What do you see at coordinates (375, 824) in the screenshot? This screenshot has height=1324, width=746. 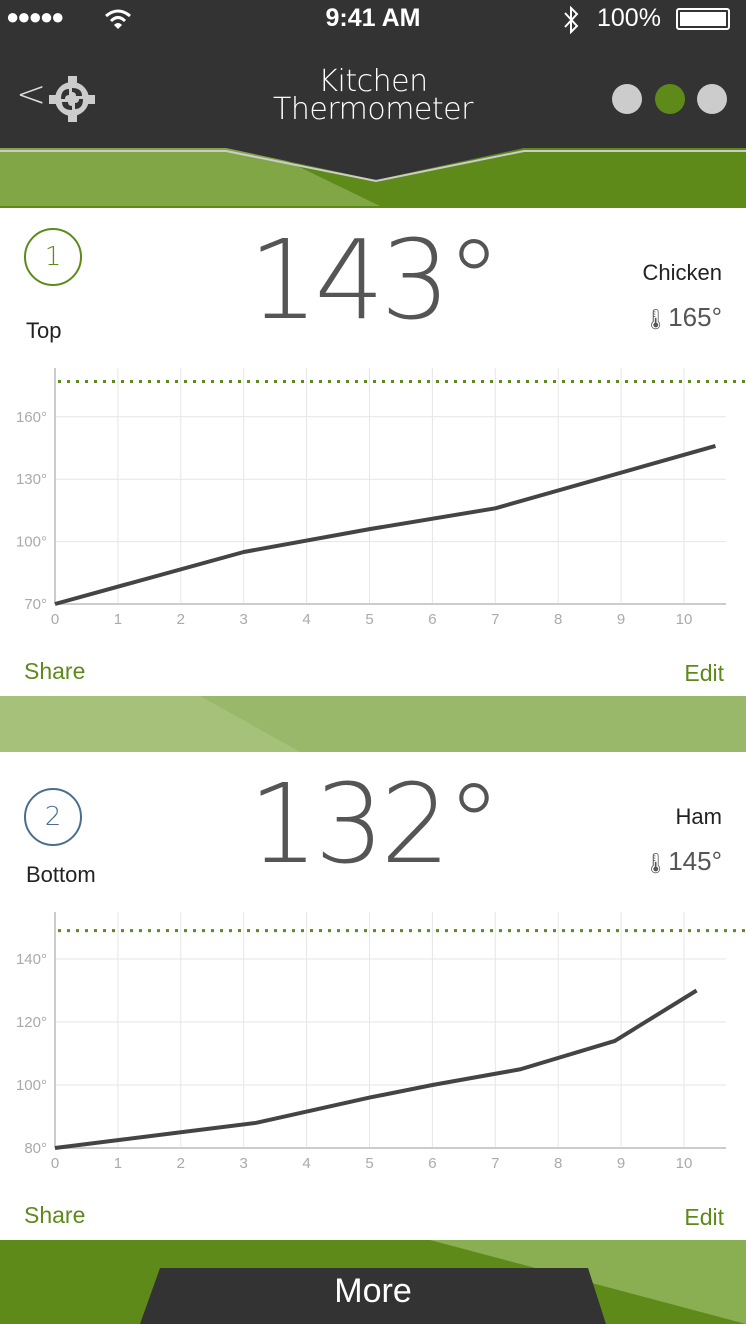 I see `current-temperature: 132°` at bounding box center [375, 824].